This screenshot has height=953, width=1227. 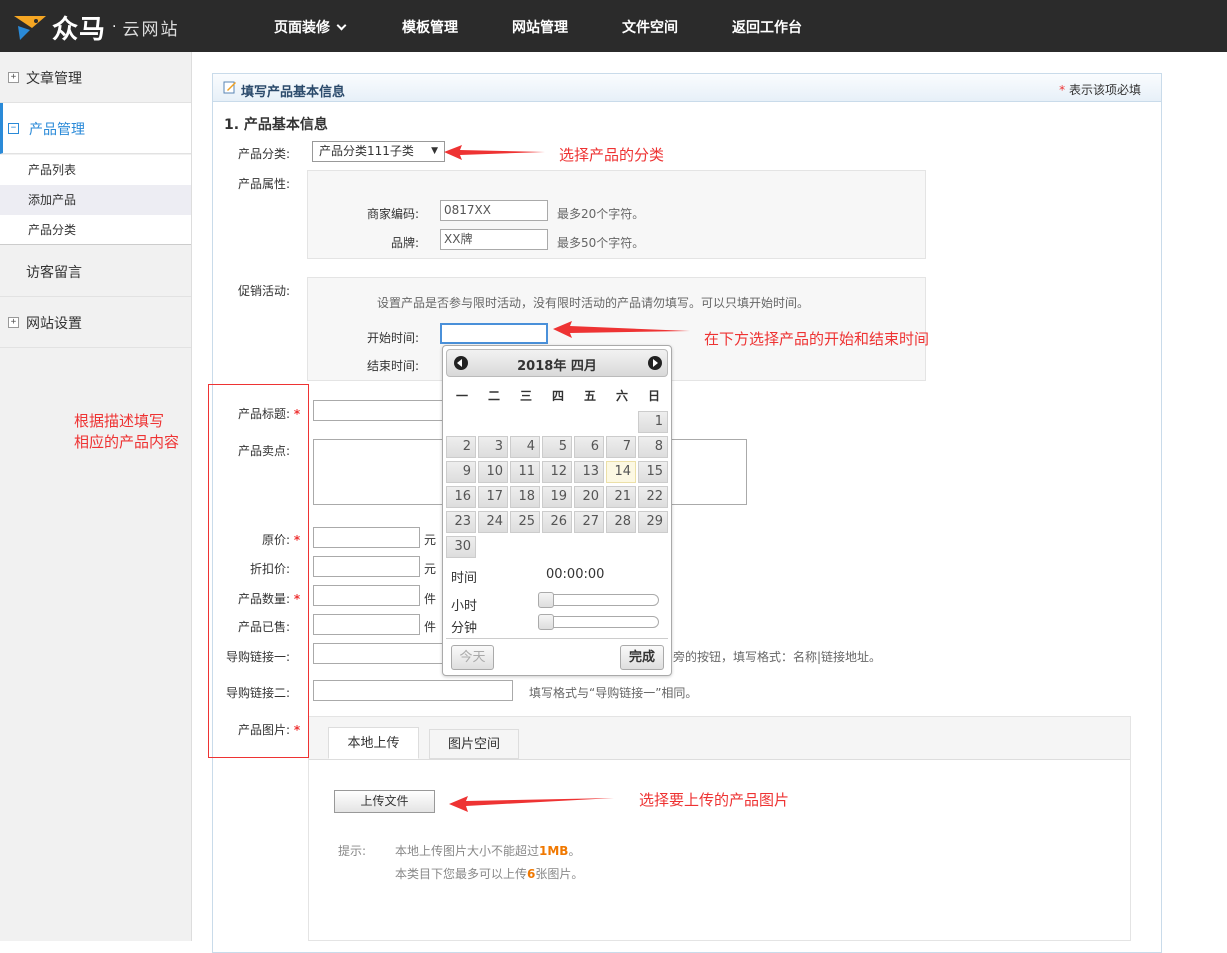 I want to click on annotation-image: 选择要上传的产品图片, so click(x=714, y=800).